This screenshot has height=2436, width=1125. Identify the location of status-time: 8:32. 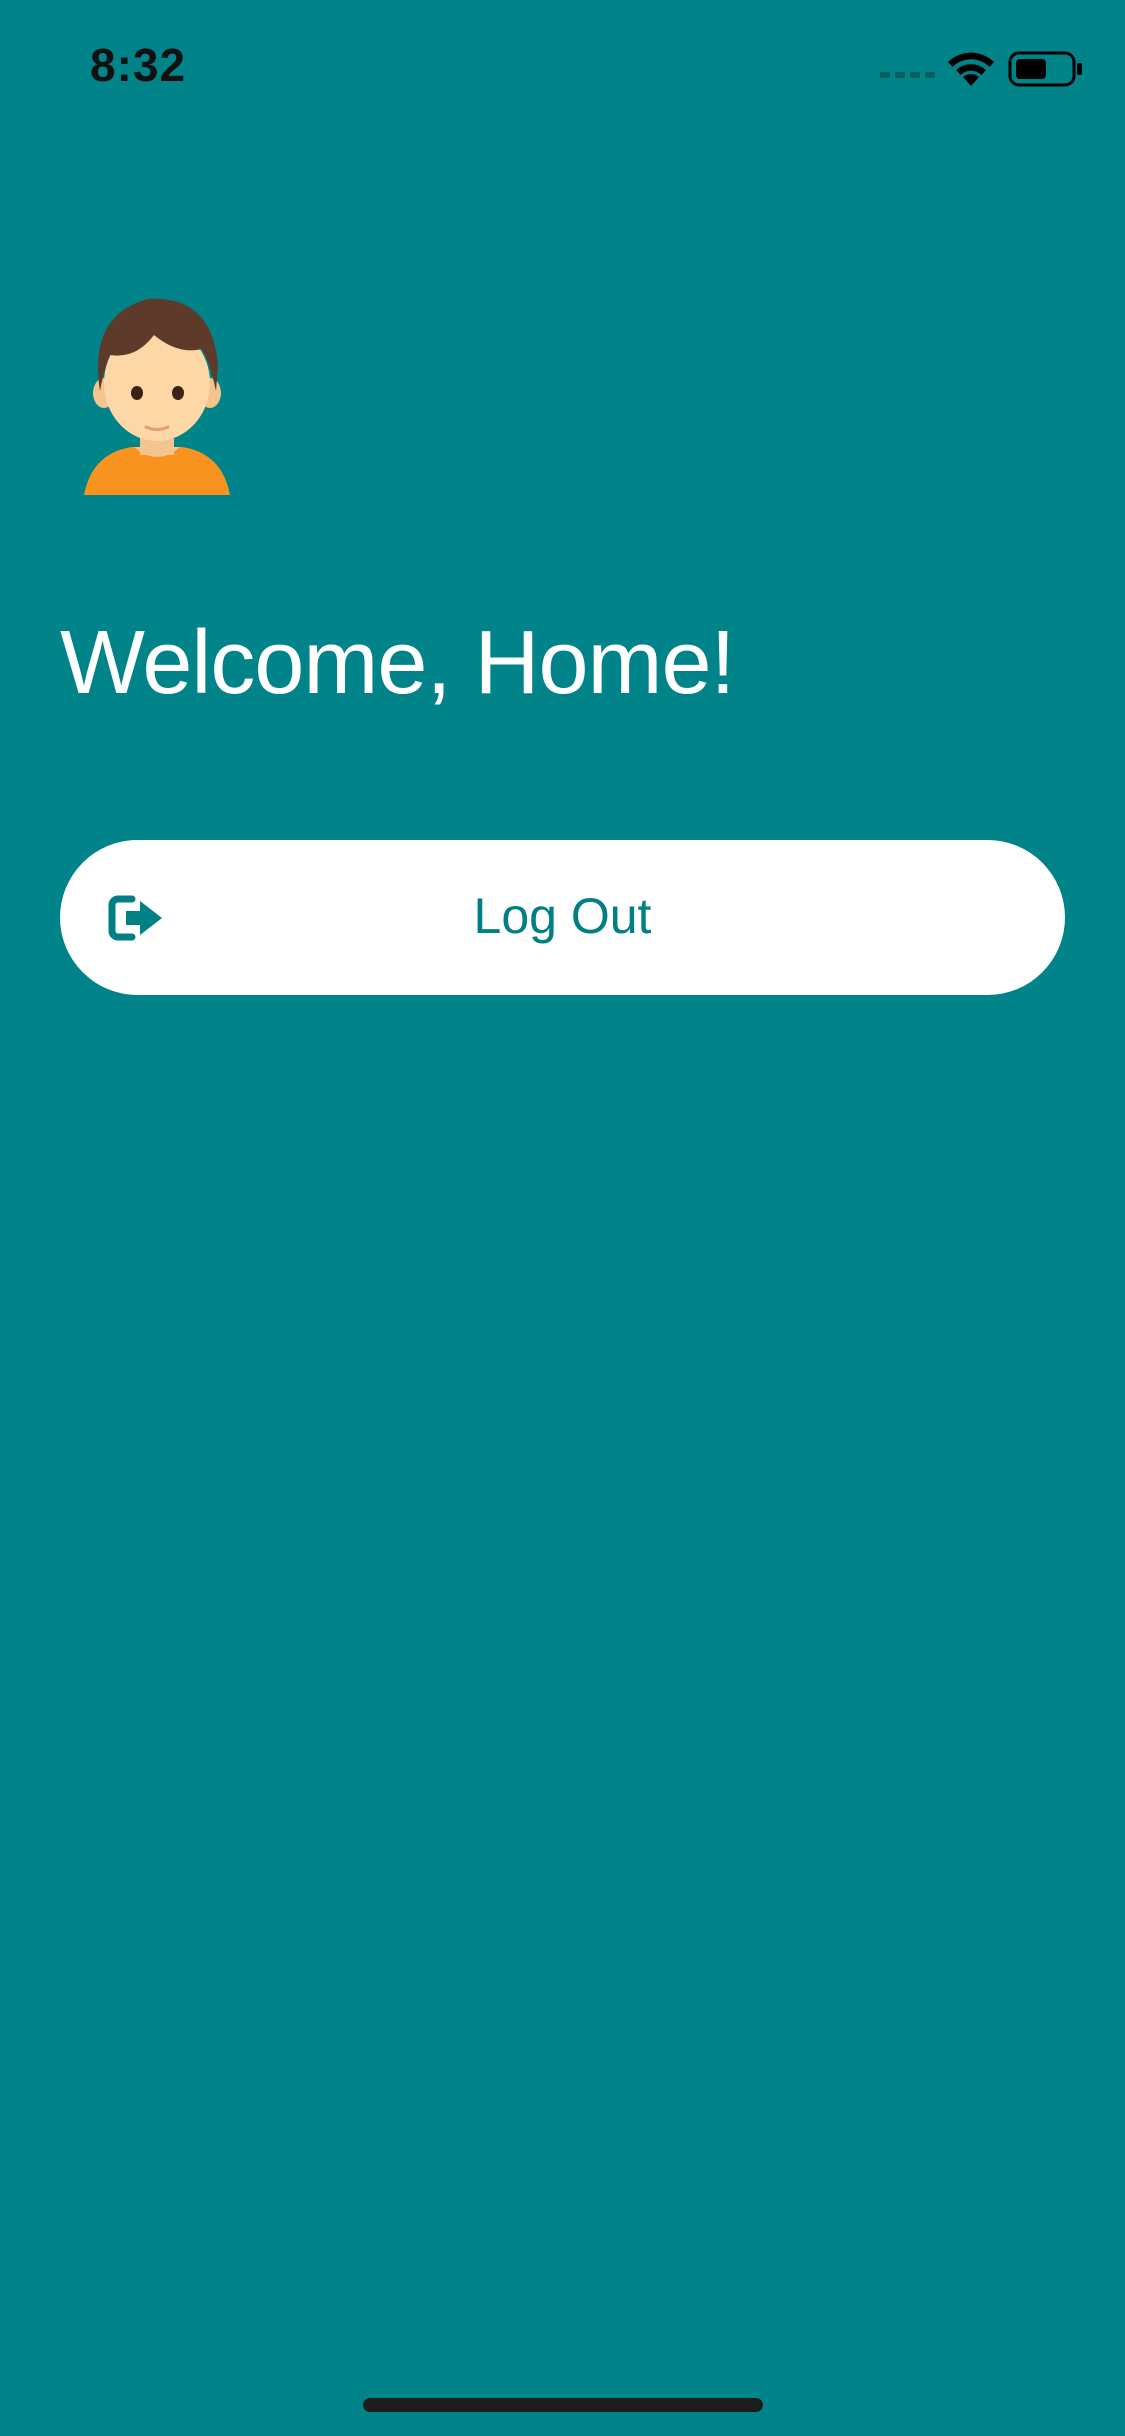
(138, 65).